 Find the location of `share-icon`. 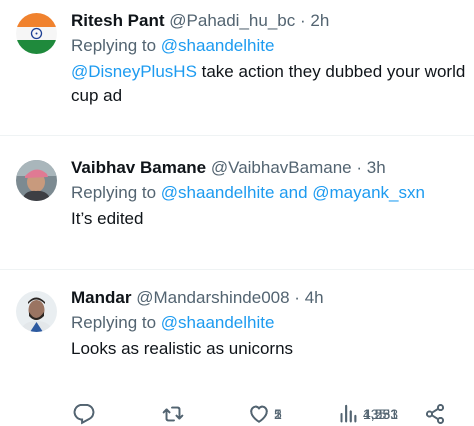

share-icon is located at coordinates (435, 414).